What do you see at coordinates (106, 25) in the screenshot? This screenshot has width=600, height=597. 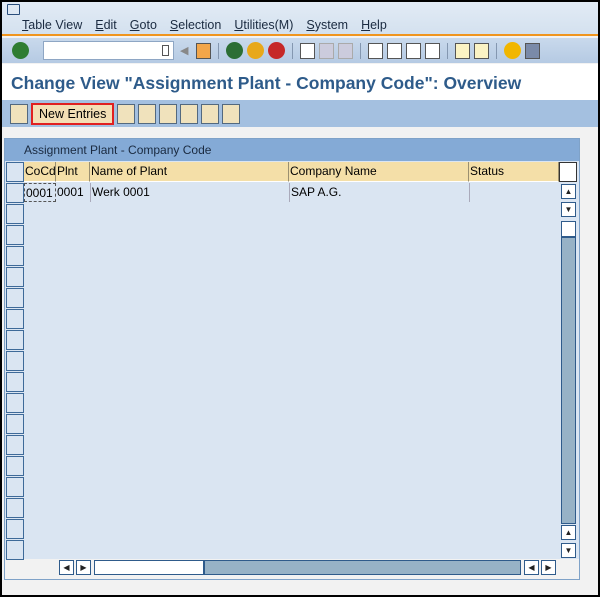 I see `menu-edit: Edit` at bounding box center [106, 25].